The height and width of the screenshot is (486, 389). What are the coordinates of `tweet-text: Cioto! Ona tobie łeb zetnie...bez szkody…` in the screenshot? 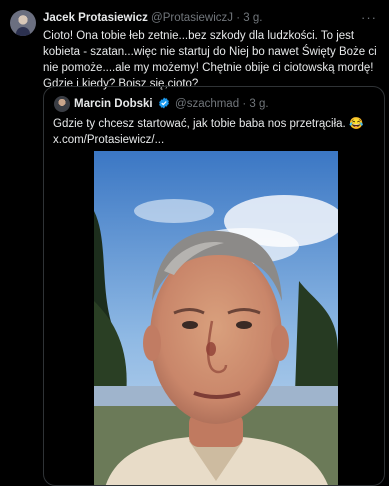 It's located at (210, 60).